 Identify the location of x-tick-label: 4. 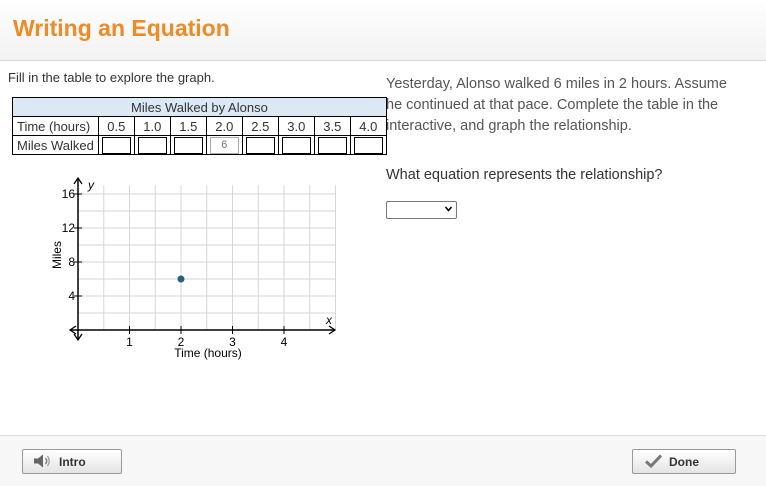
(284, 342).